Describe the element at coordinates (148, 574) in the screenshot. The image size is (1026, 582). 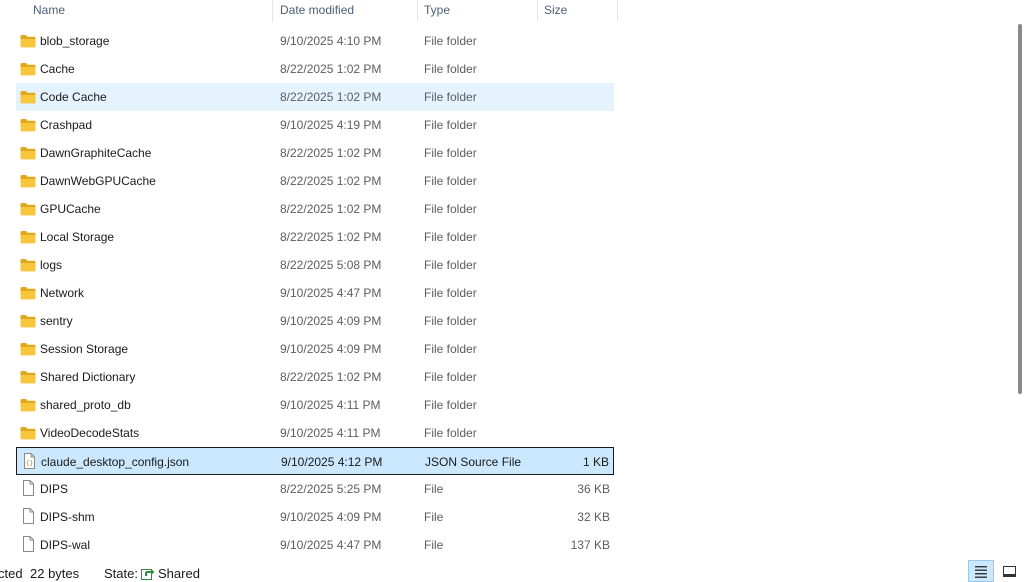
I see `shared-icon` at that location.